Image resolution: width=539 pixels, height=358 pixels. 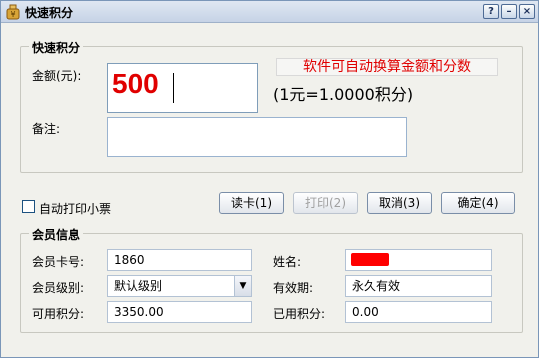 I want to click on money-bag-icon: ¥, so click(x=13, y=12).